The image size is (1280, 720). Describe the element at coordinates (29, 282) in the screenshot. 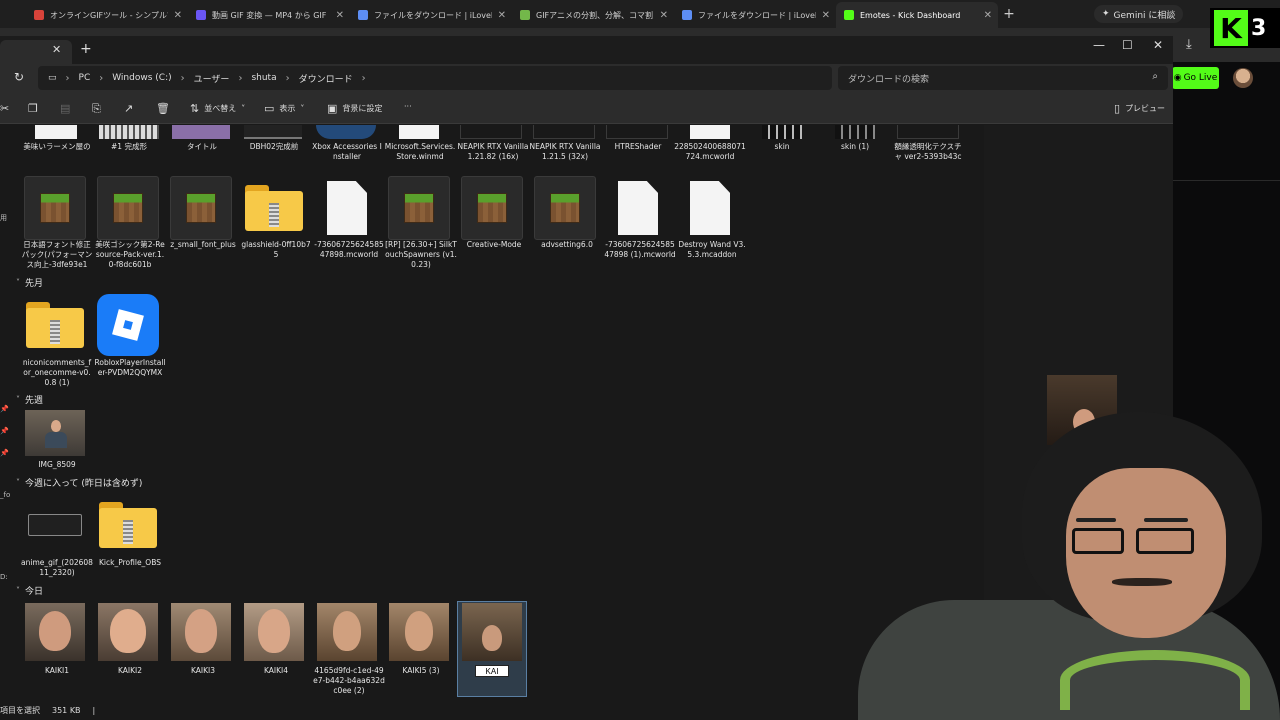

I see `group-header-last-month: ˅ 先月` at that location.